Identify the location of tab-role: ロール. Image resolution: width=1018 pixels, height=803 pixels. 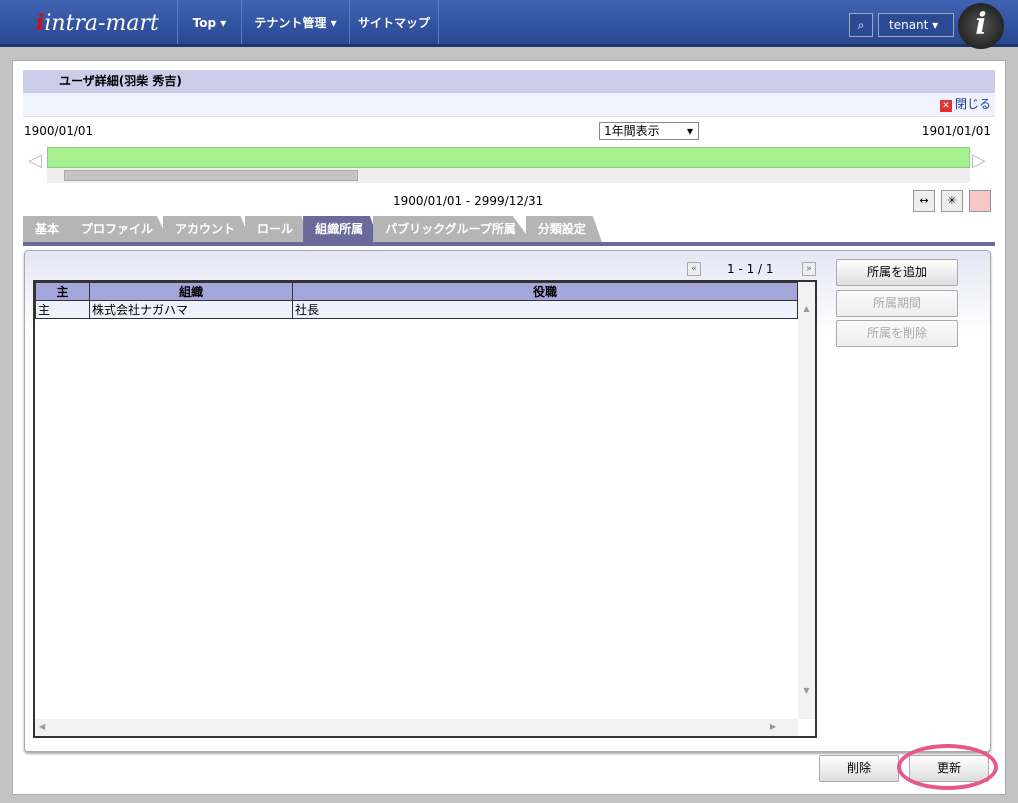
(277, 229).